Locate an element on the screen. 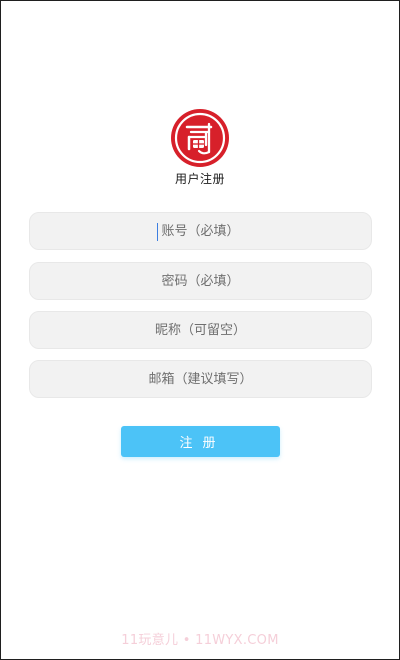  email-input is located at coordinates (200, 379).